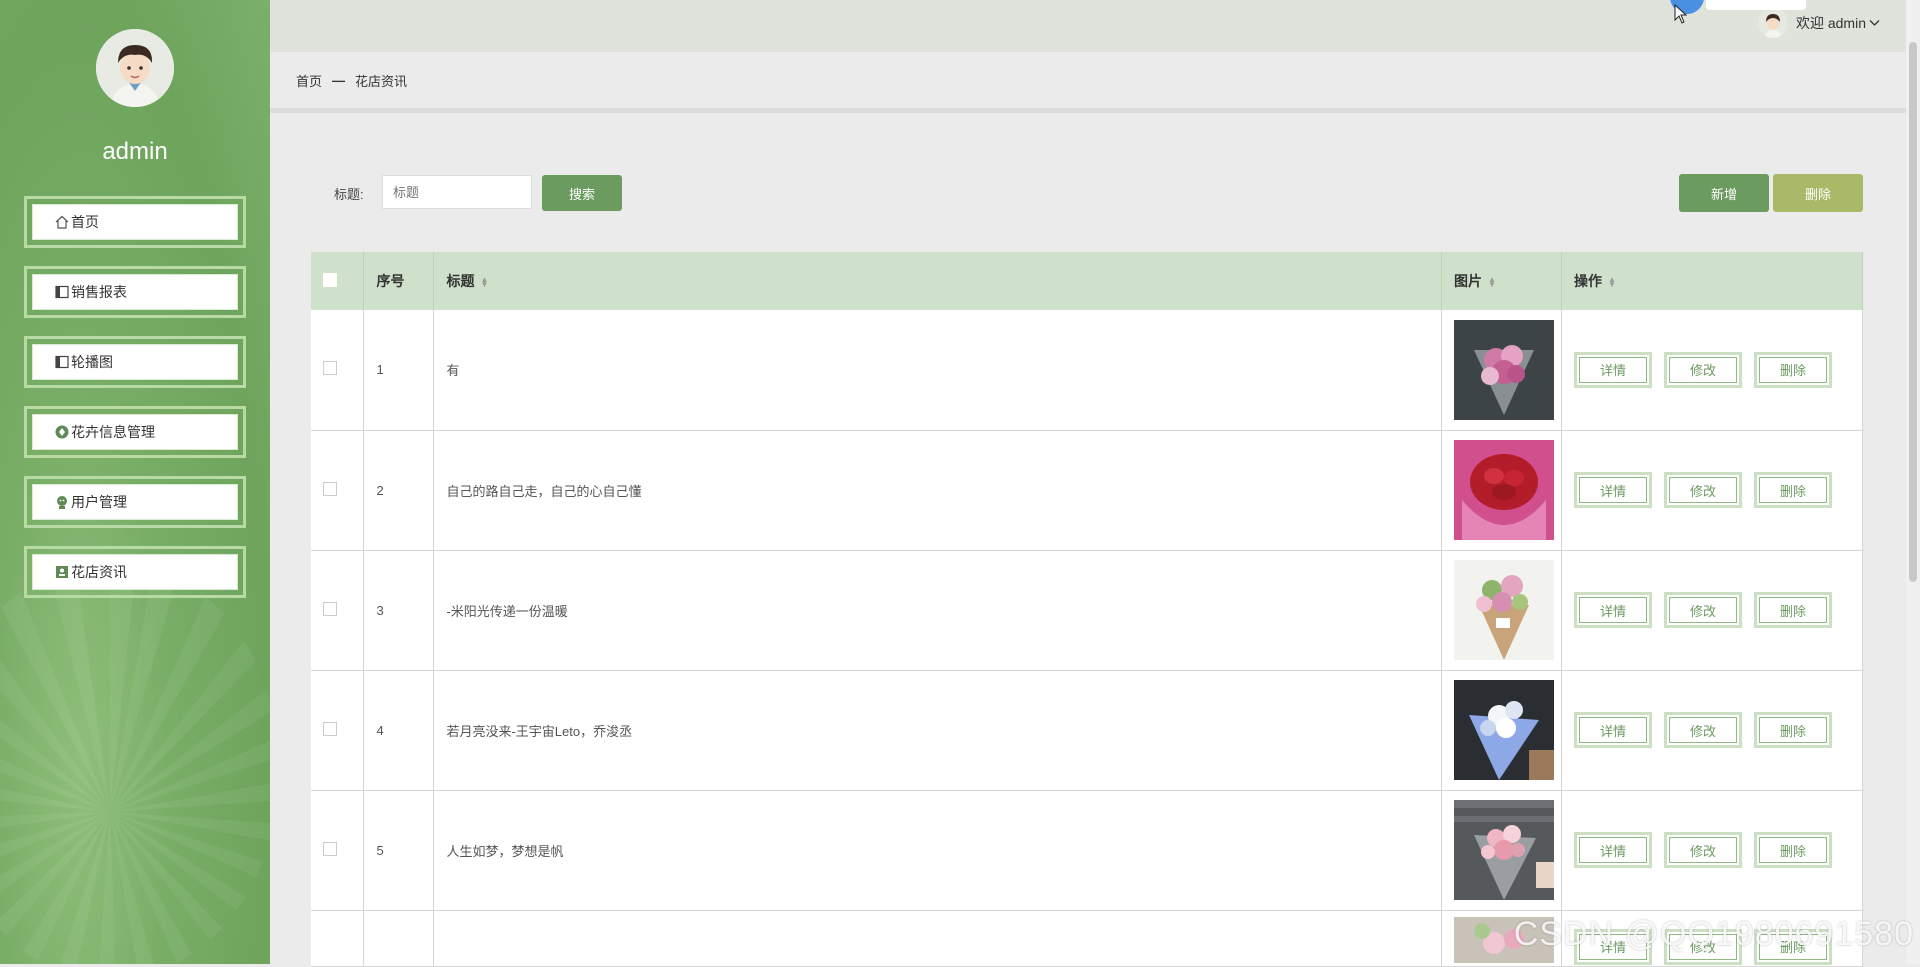 The height and width of the screenshot is (967, 1920). I want to click on table-row: 3 -米阳光传递一份温暖 详情 修改 删除, so click(1087, 610).